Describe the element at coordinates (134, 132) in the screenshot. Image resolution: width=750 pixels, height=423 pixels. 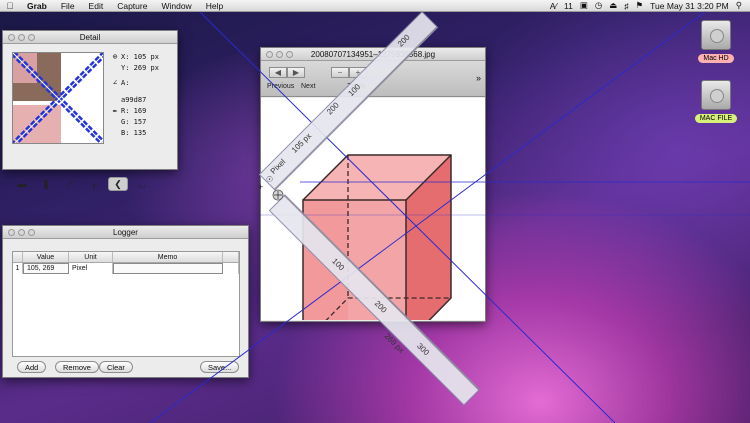
I see `blue-readout: B: 135` at that location.